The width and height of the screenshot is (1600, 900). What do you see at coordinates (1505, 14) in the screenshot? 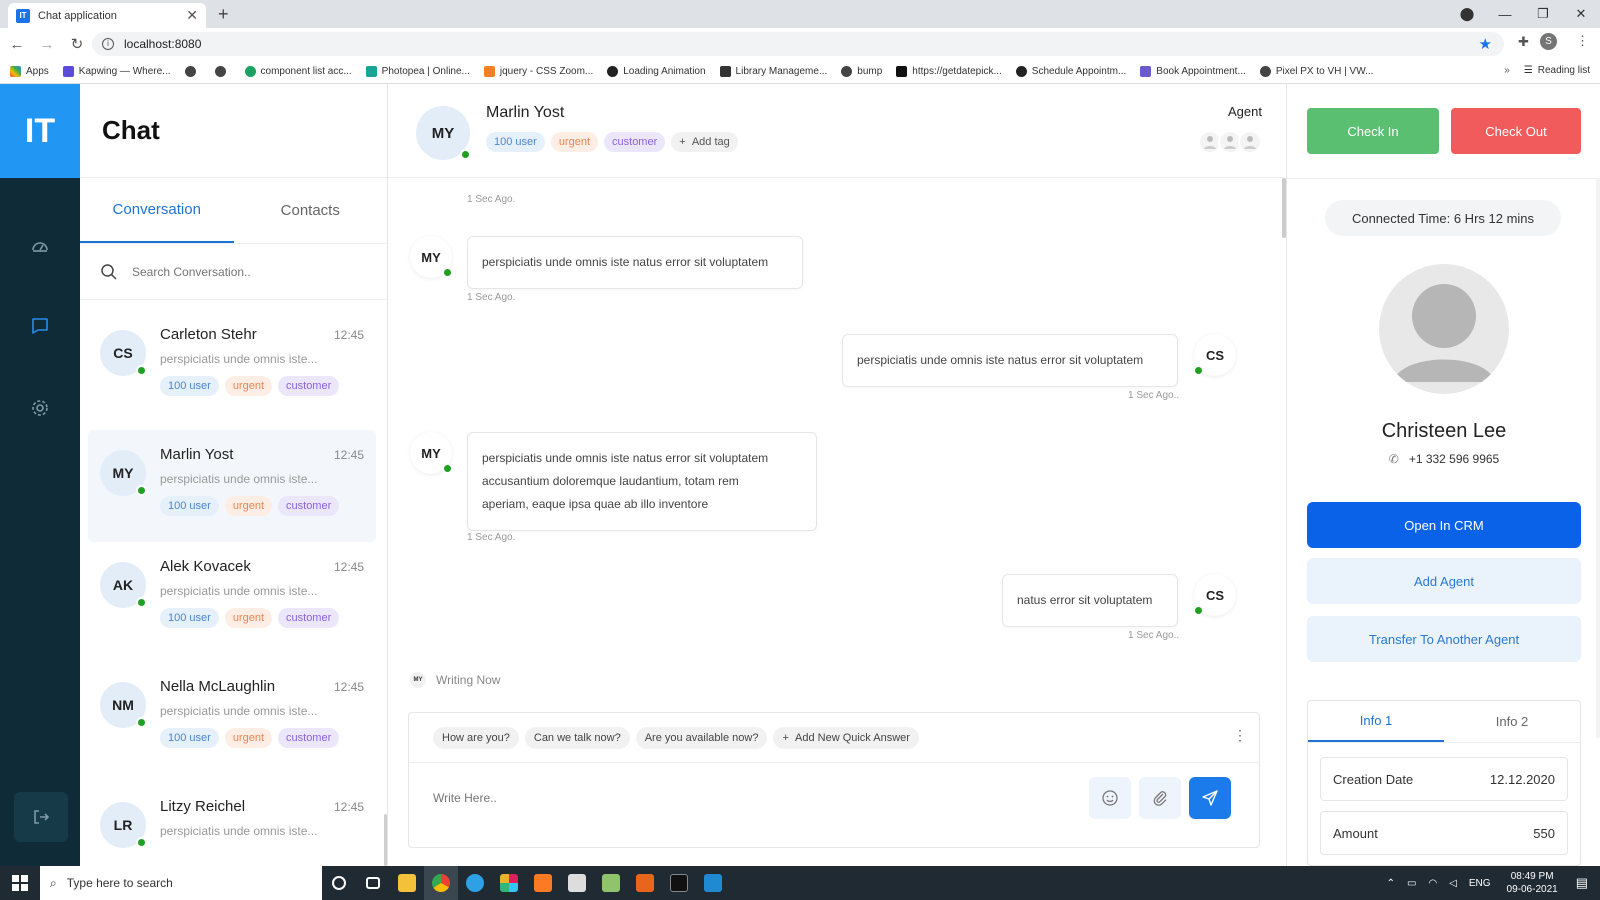
I see `minimize-button: —` at bounding box center [1505, 14].